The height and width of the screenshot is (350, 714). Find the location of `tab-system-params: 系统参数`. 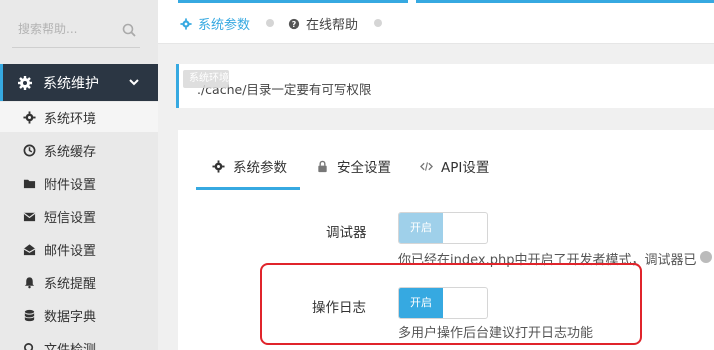

tab-system-params: 系统参数 is located at coordinates (215, 23).